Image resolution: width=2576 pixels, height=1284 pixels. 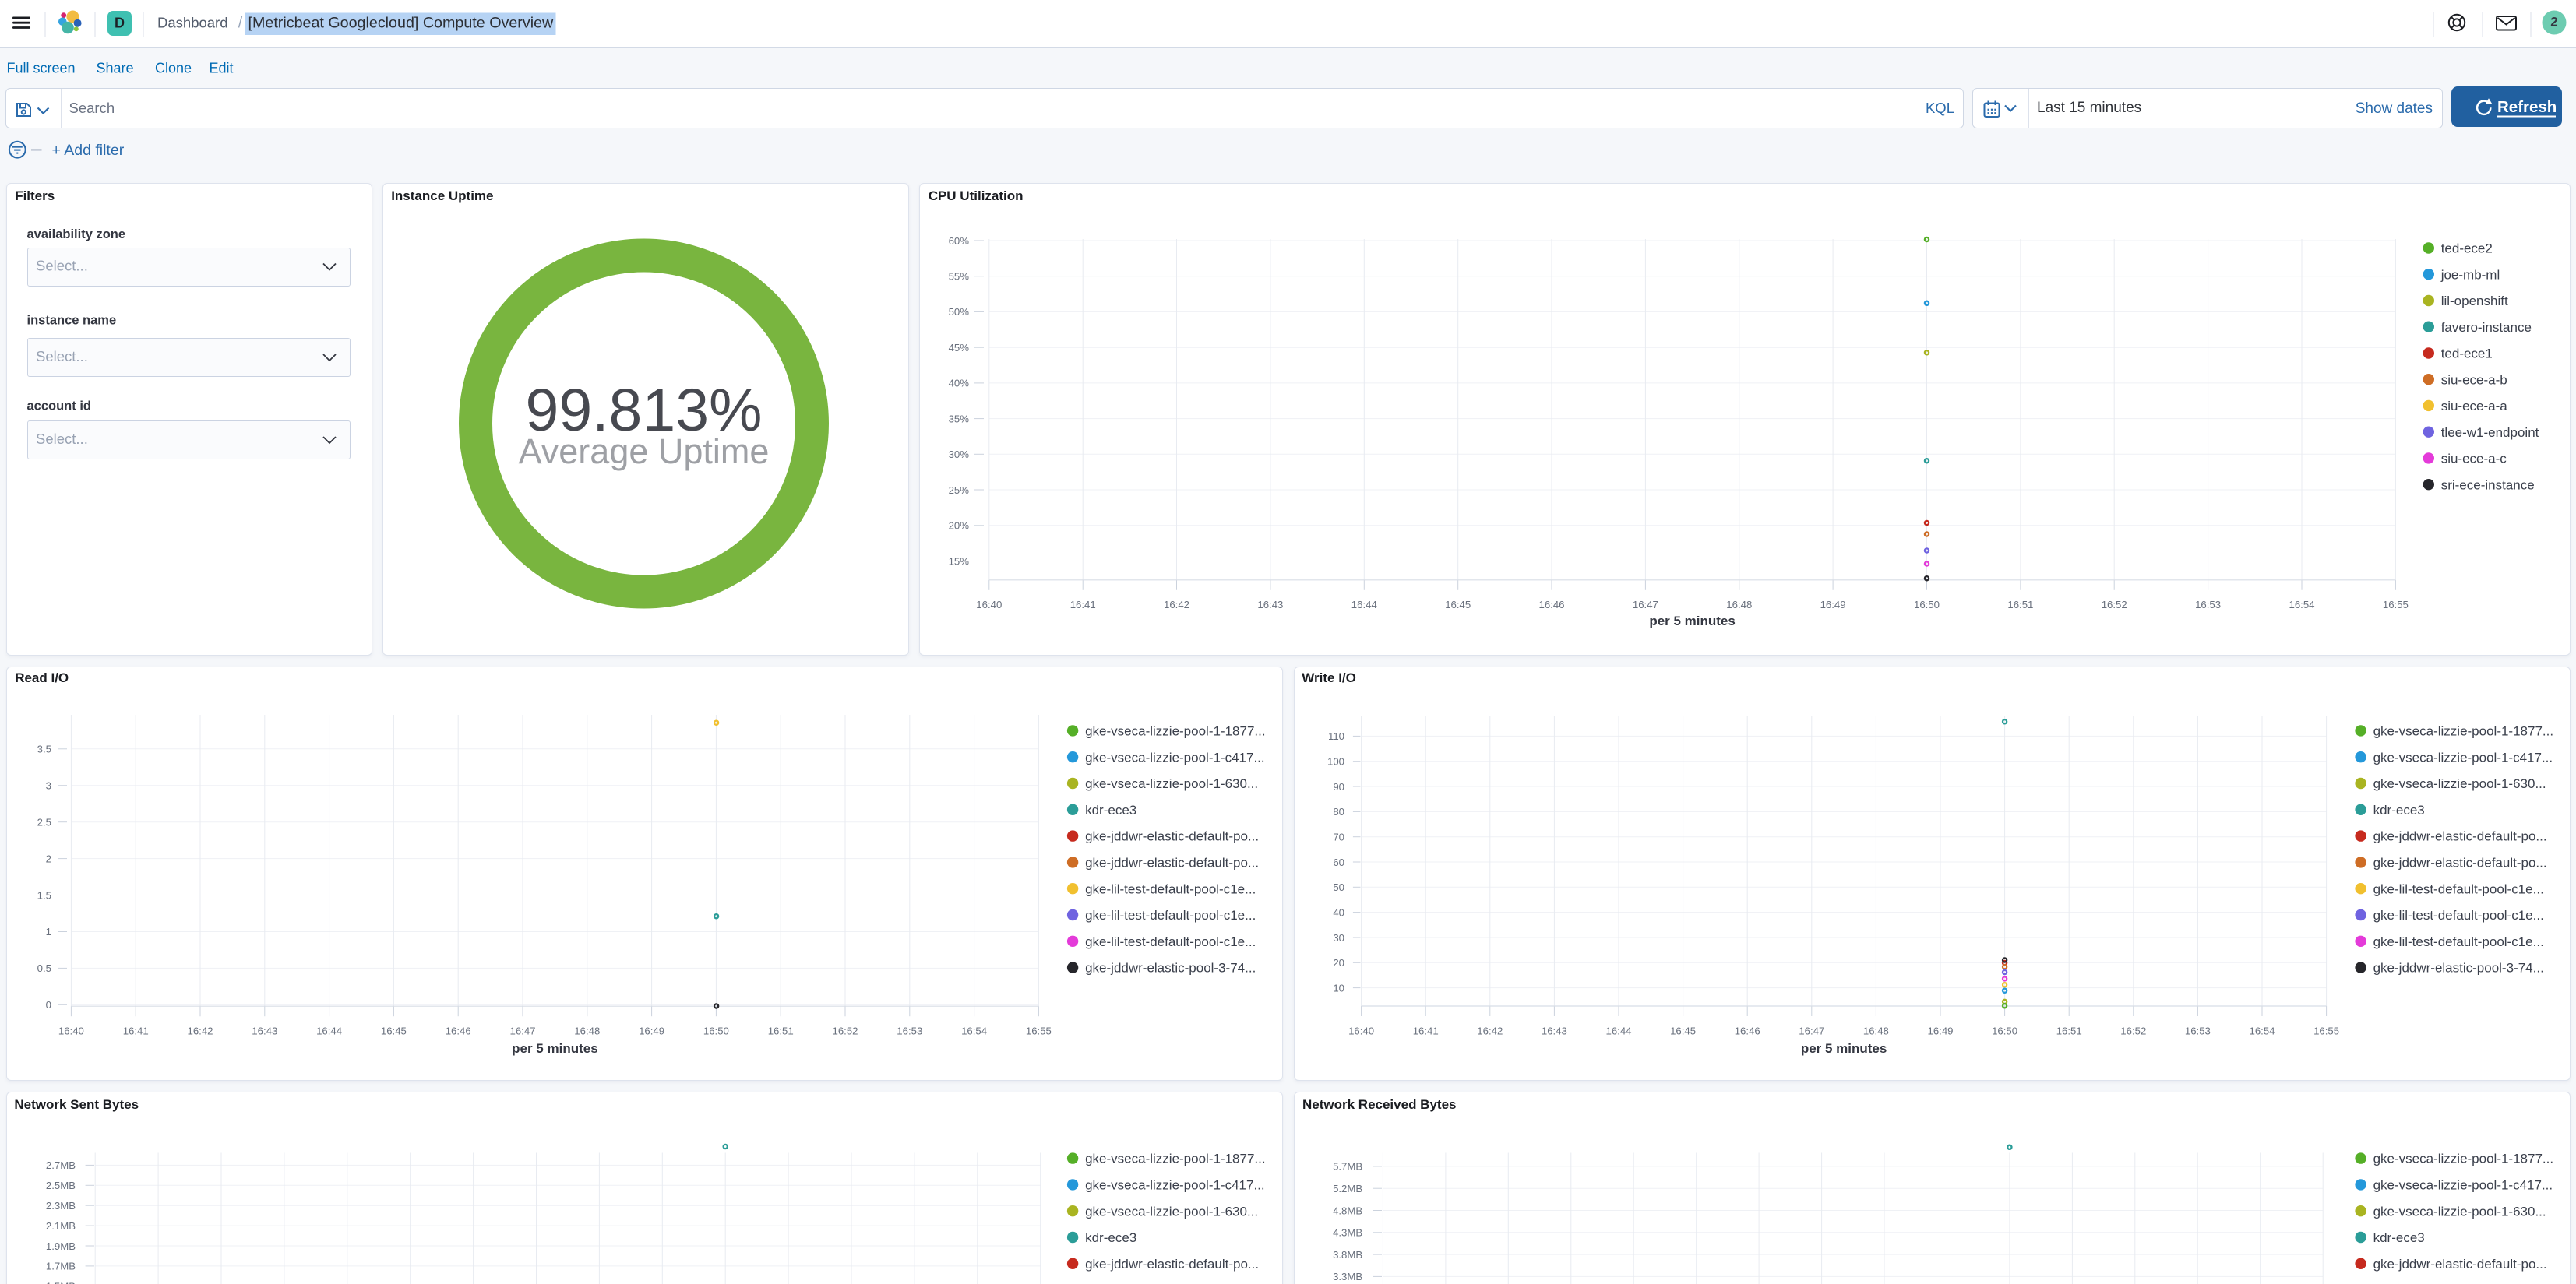 I want to click on svg-text: lil-openshift, so click(x=2475, y=301).